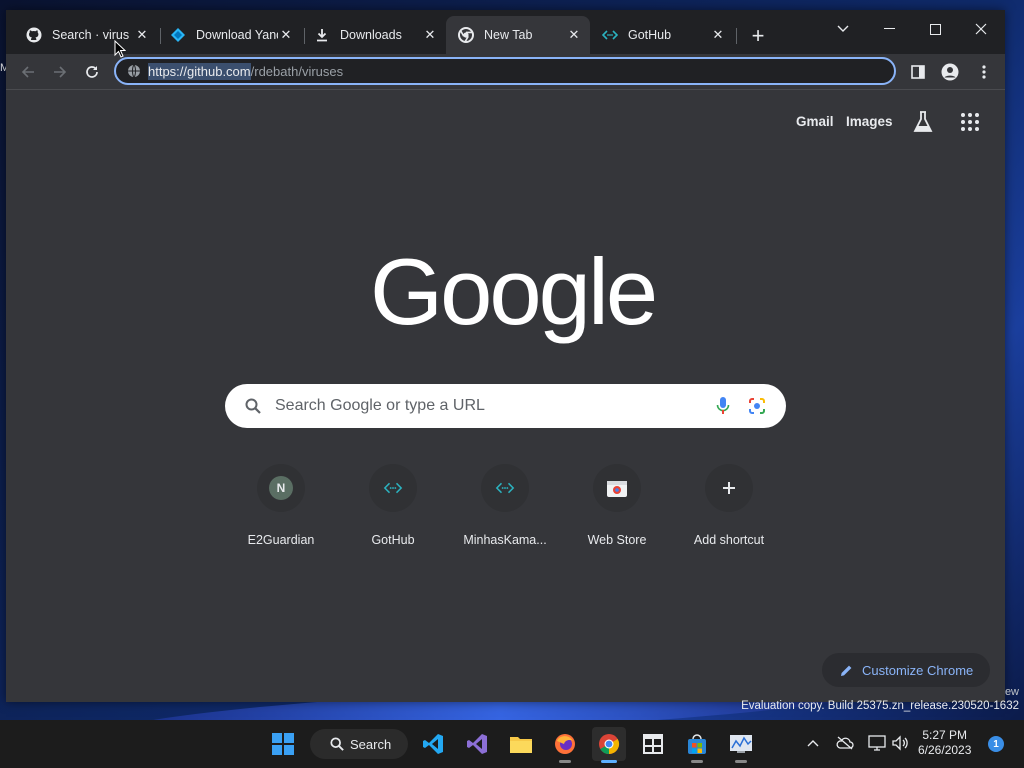  I want to click on shortcut-gothub: GotHub, so click(393, 505).